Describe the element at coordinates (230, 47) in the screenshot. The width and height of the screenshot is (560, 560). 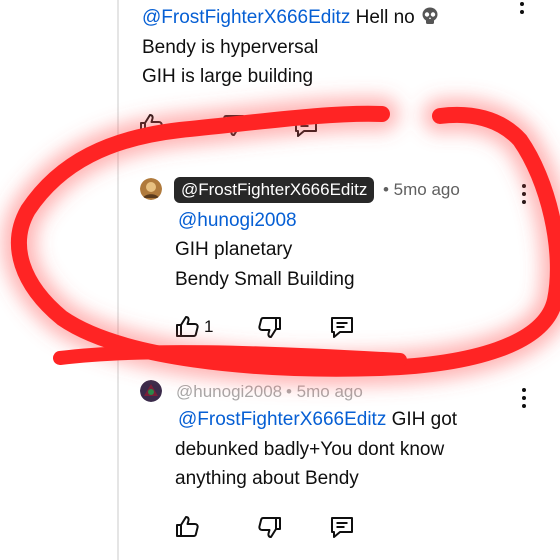
I see `comment-1-line: Bendy is hyperversal` at that location.